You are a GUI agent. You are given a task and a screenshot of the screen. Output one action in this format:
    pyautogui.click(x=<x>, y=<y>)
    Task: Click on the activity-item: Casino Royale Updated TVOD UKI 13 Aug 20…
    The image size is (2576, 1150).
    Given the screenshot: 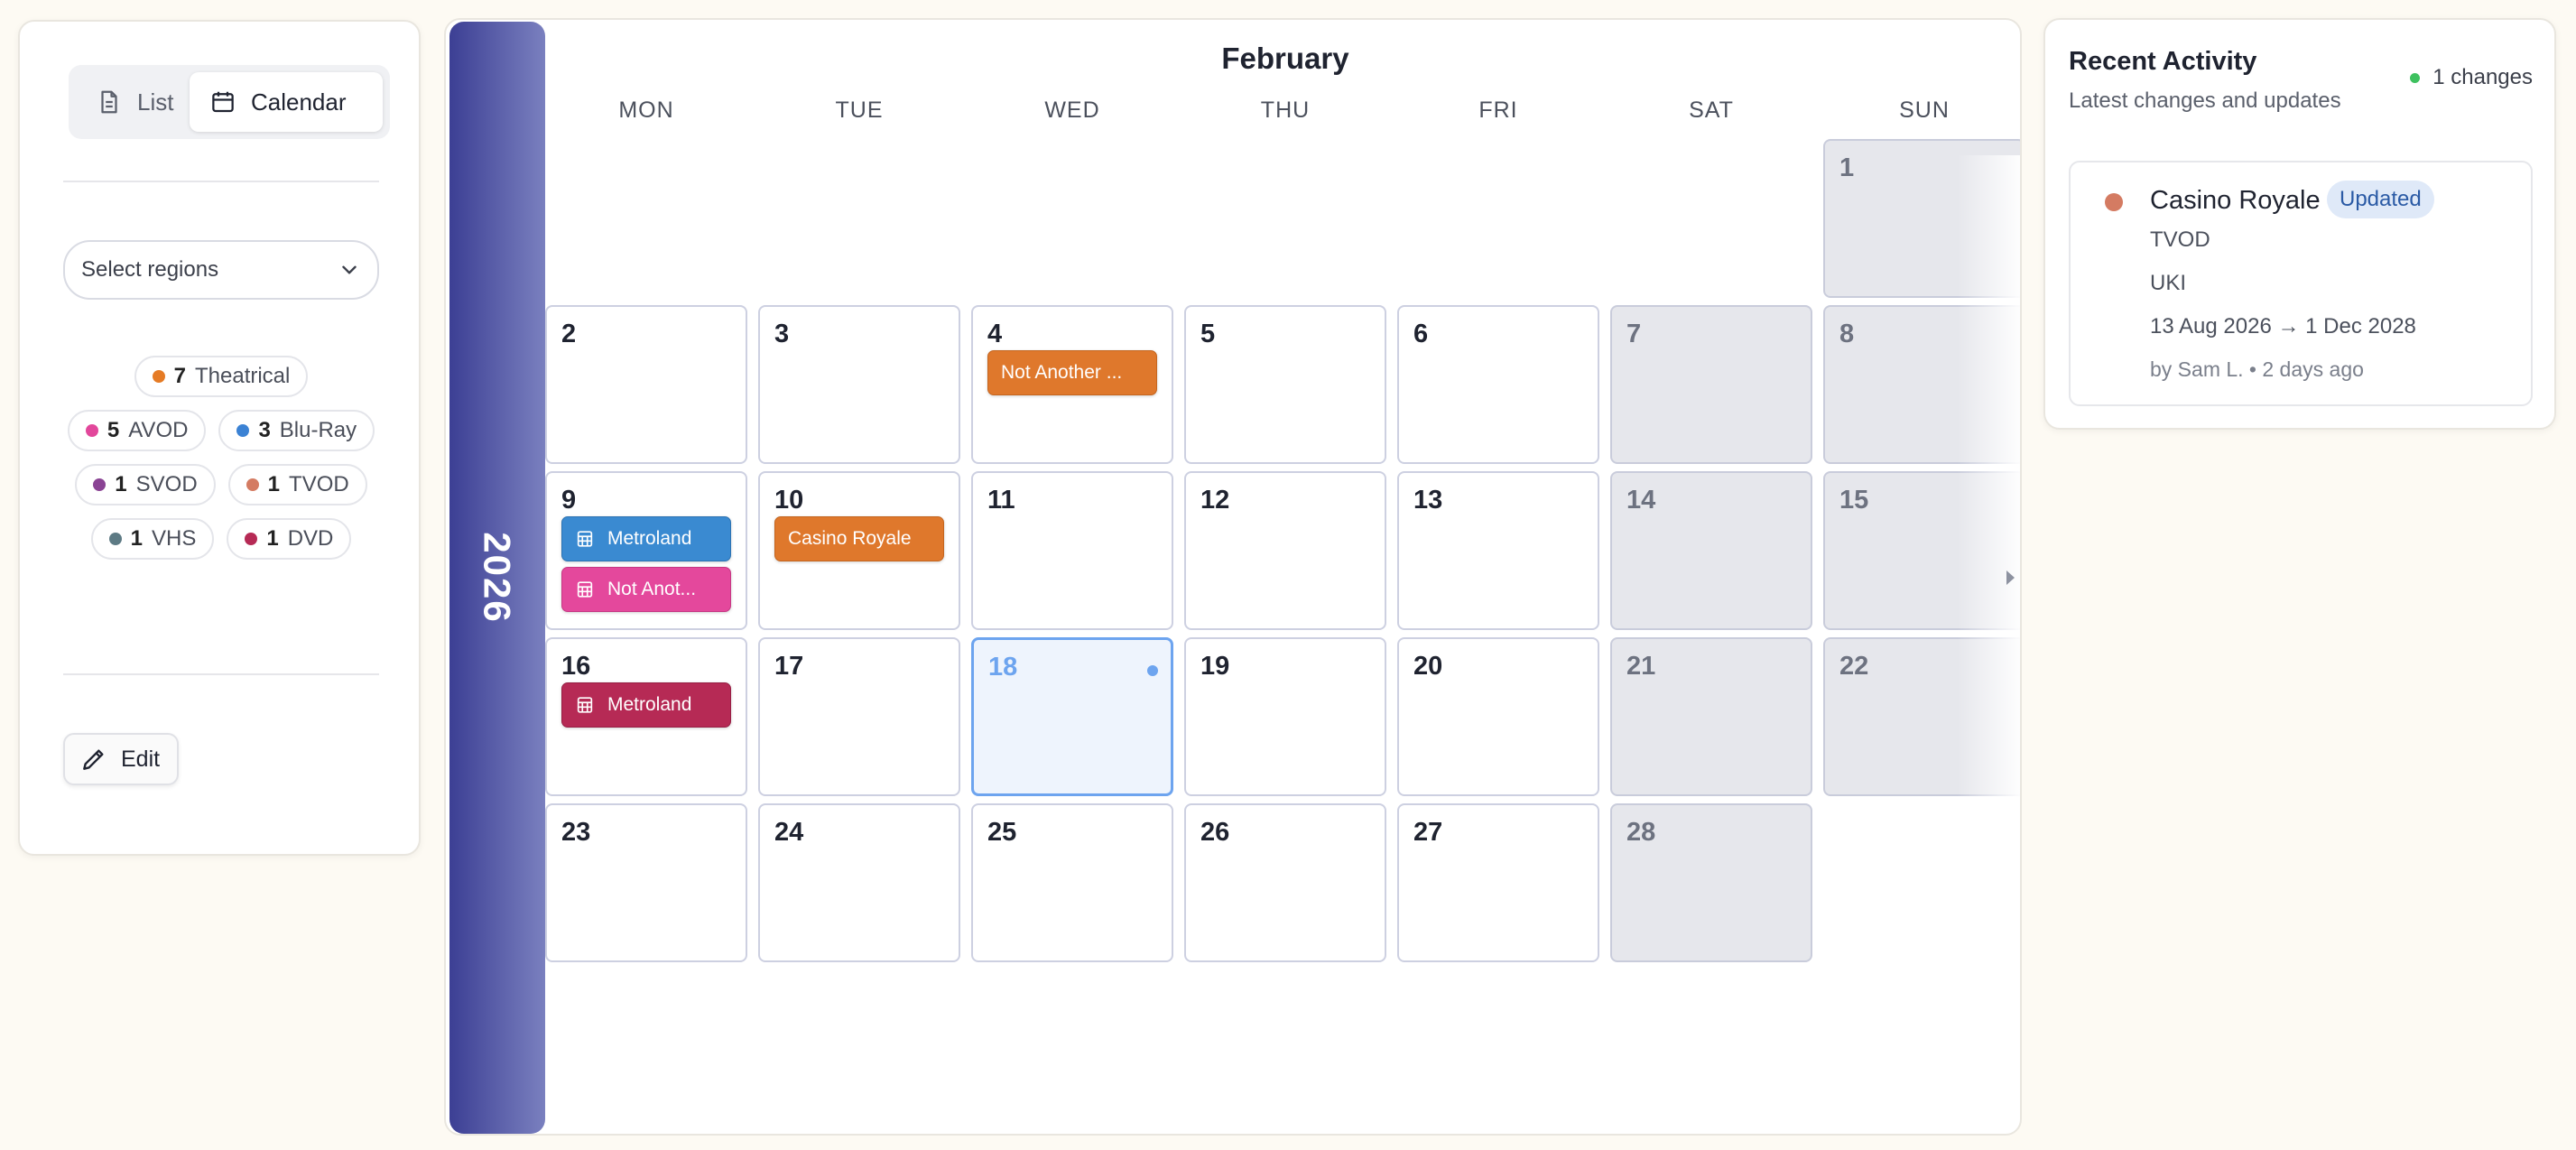 What is the action you would take?
    pyautogui.click(x=2301, y=283)
    